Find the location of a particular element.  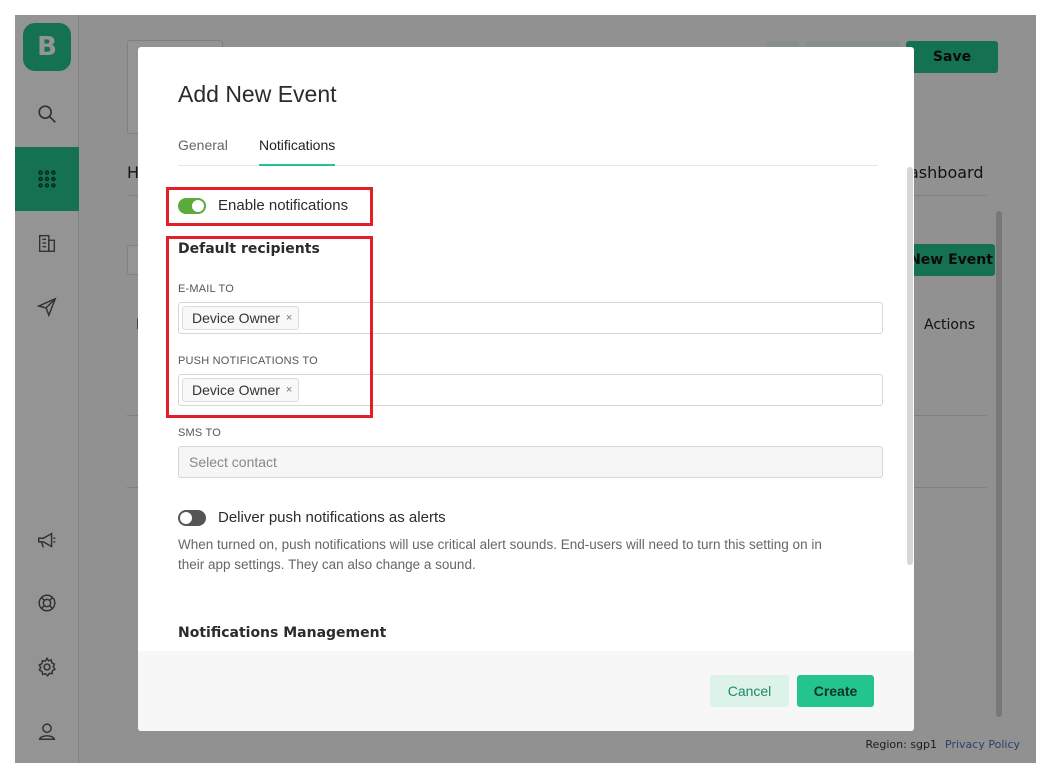

create-button: Create is located at coordinates (835, 691).